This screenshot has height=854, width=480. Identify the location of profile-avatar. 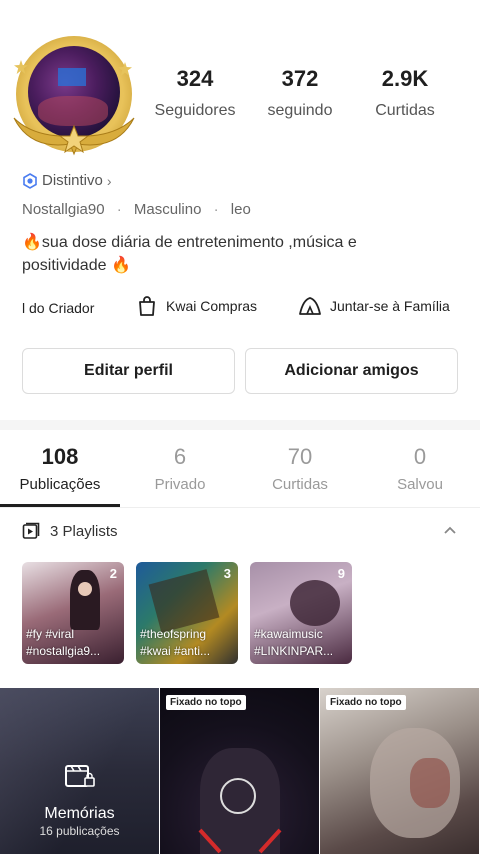
(74, 95).